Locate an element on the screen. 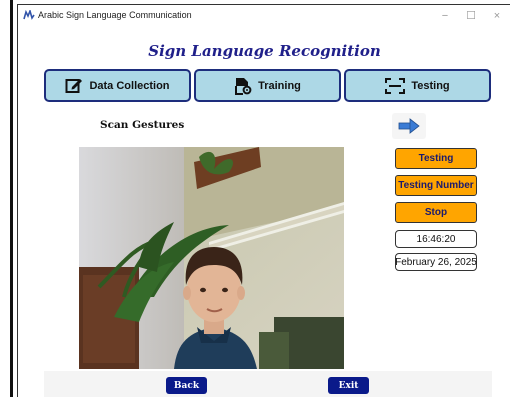  app-icon is located at coordinates (29, 15).